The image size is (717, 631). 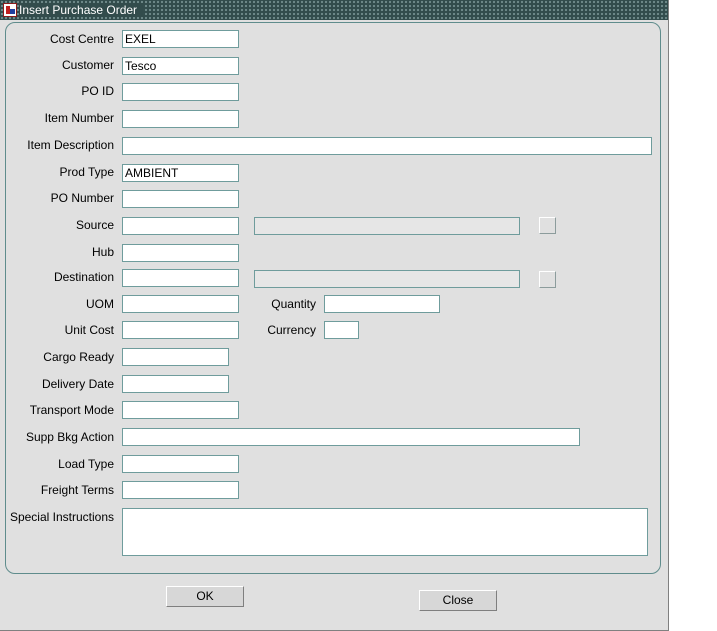 I want to click on supp-bkg-action-field, so click(x=351, y=437).